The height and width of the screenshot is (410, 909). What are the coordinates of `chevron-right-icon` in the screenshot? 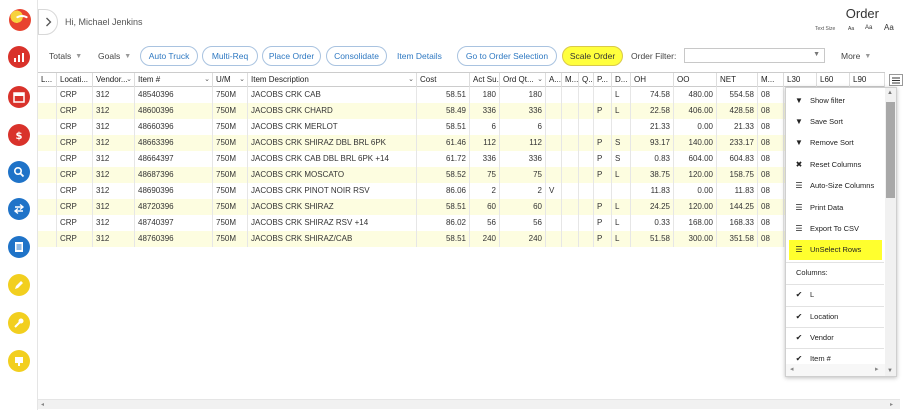 It's located at (48, 22).